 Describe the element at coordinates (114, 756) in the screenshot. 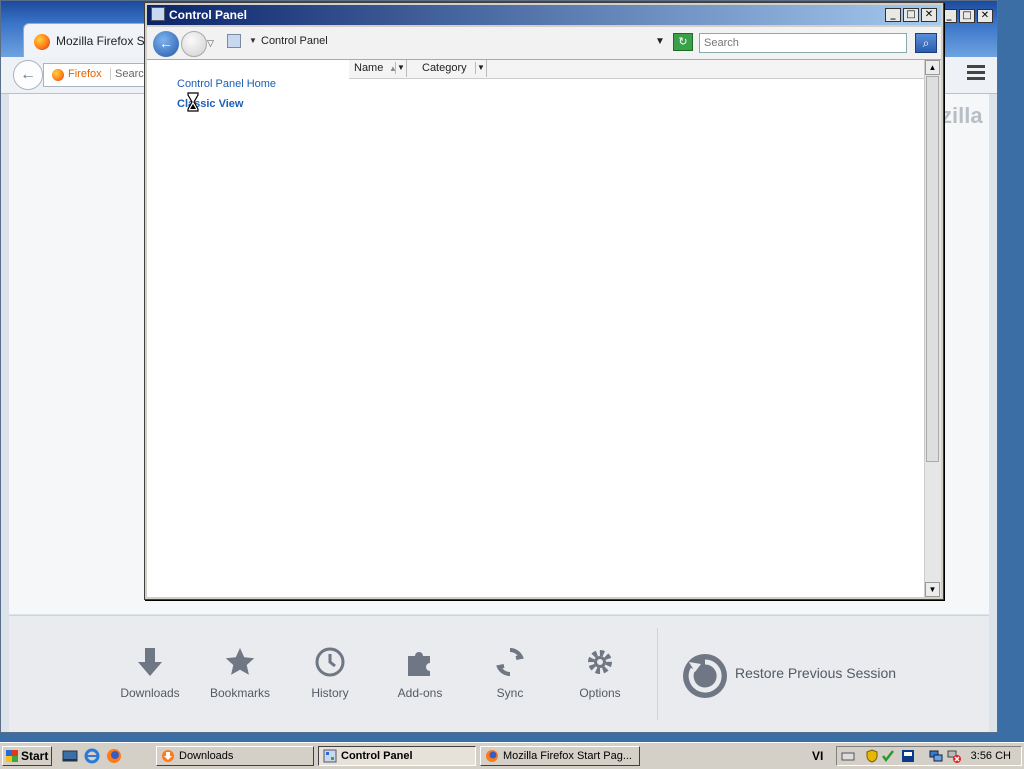

I see `firefox-quicklaunch-icon` at that location.